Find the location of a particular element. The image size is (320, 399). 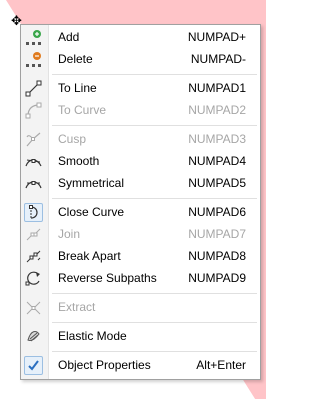

menu-item-label: Cusp is located at coordinates (72, 139).